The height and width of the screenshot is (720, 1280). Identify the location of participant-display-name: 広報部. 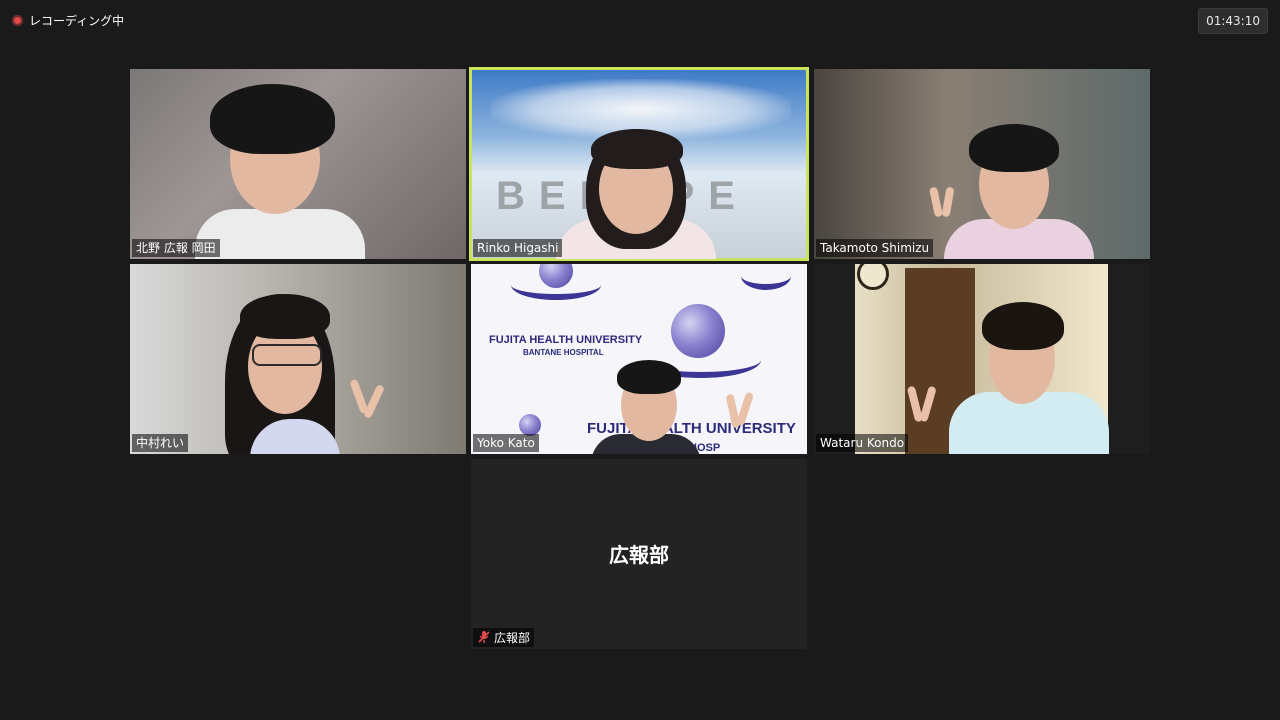
(639, 555).